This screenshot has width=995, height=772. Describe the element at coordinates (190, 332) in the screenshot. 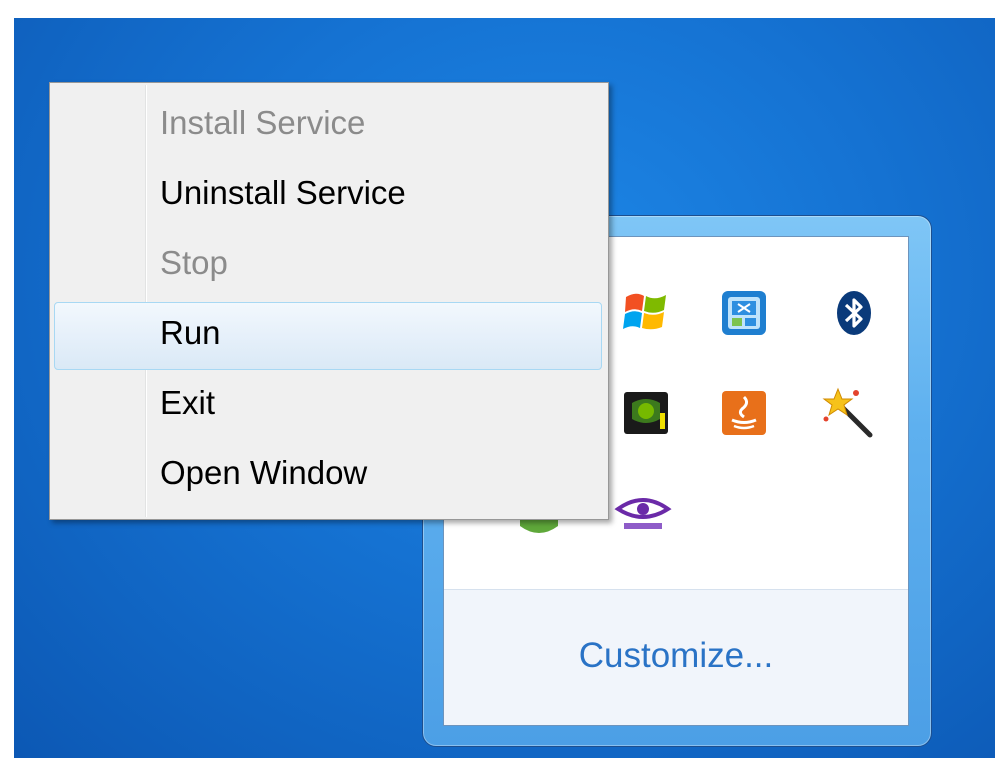

I see `menu-item-label: Run` at that location.